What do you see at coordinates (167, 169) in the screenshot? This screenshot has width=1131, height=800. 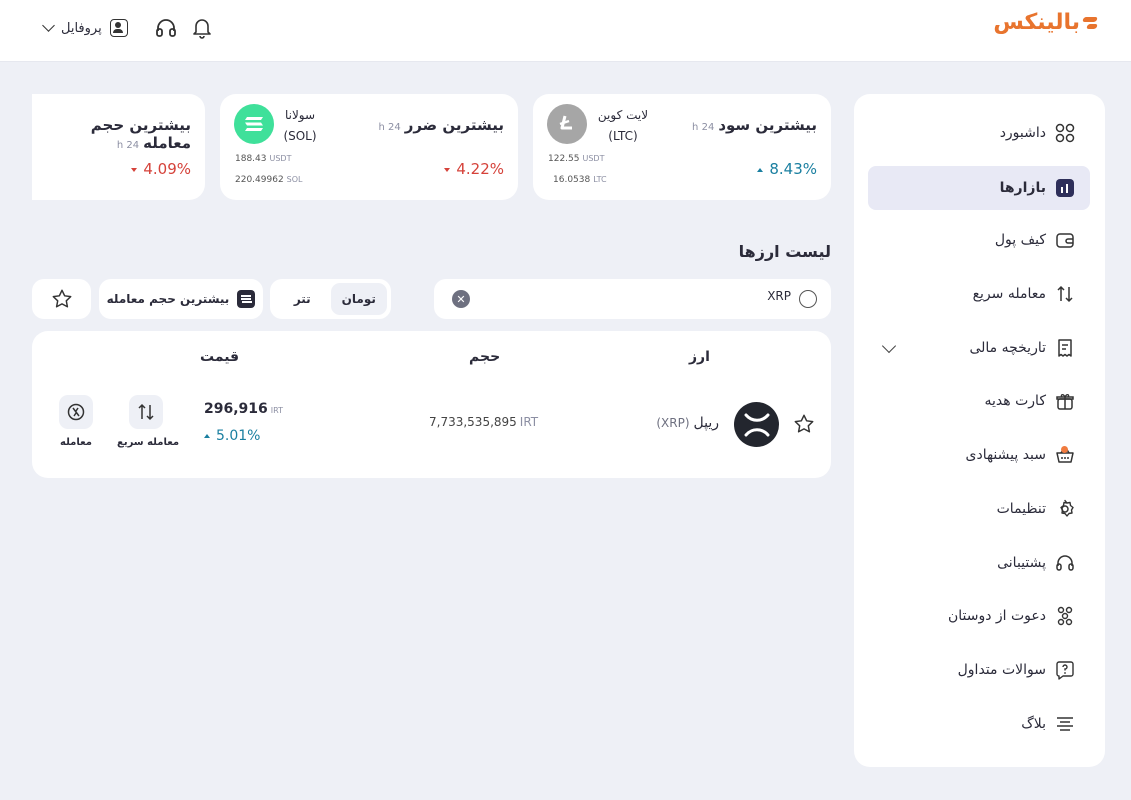 I see `change-text: 4.09%` at bounding box center [167, 169].